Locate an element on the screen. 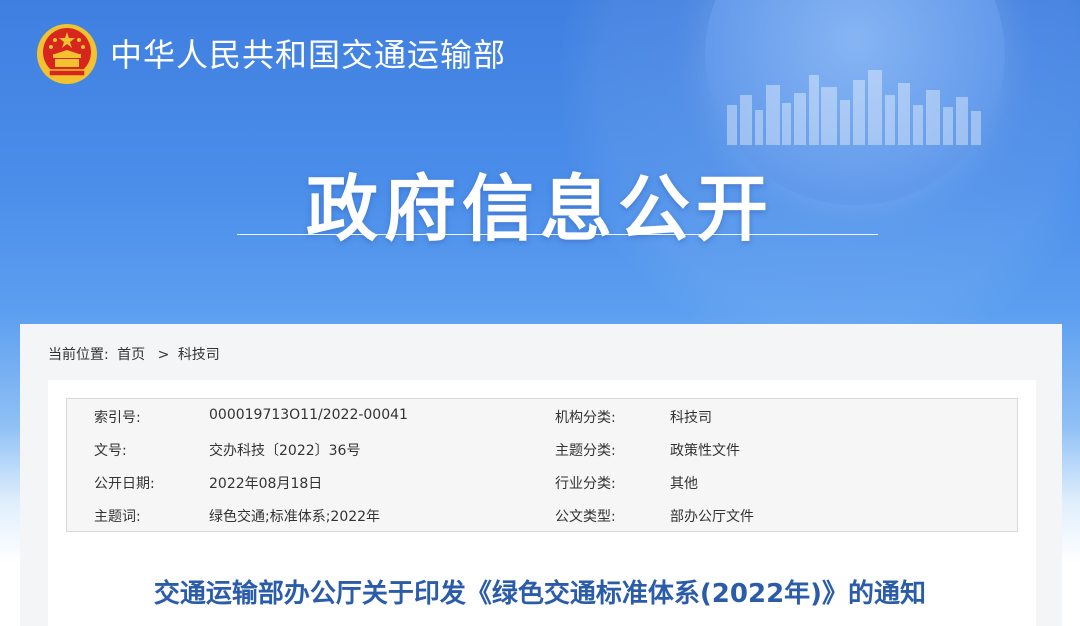  metadata-label: 公开日期: is located at coordinates (124, 484).